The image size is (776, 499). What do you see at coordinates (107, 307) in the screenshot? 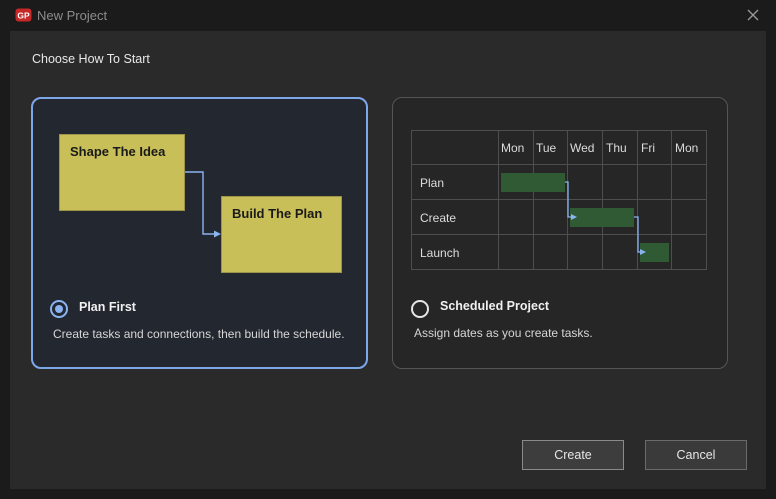
I see `plan-first-title: Plan First` at bounding box center [107, 307].